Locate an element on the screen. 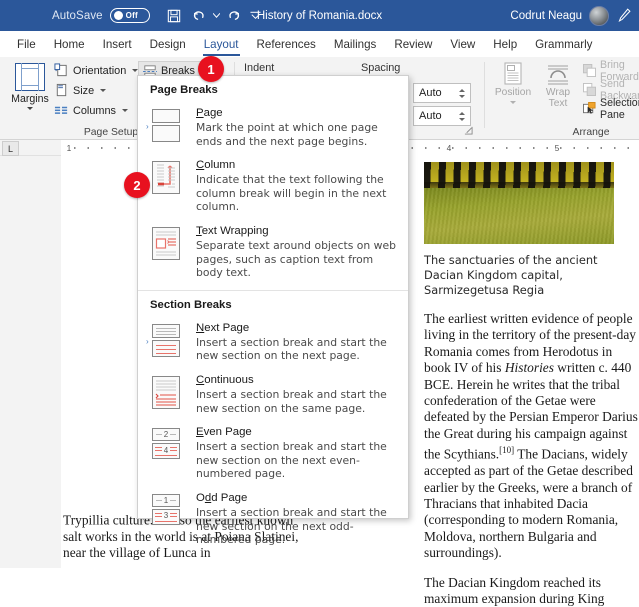 The width and height of the screenshot is (639, 607). orientation-button: Orientation is located at coordinates (96, 70).